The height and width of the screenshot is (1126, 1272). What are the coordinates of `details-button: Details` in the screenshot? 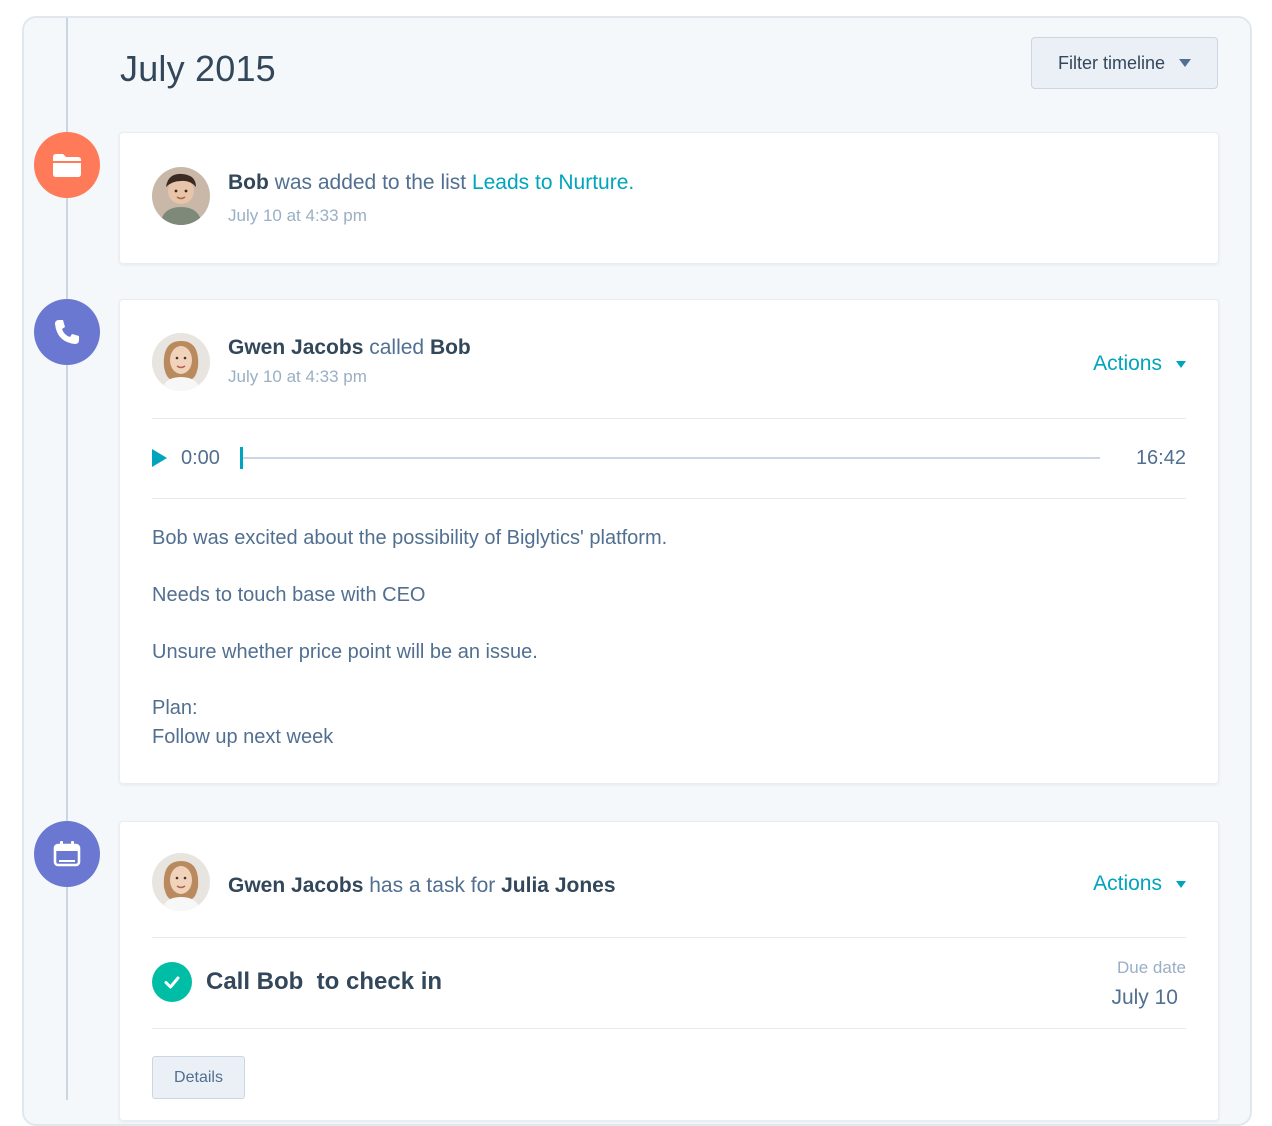 It's located at (198, 1077).